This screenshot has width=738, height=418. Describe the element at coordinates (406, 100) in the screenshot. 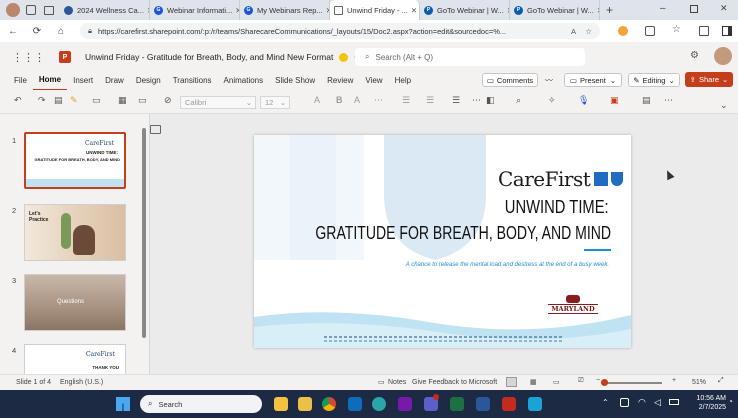

I see `bullets-icon: ☰` at that location.